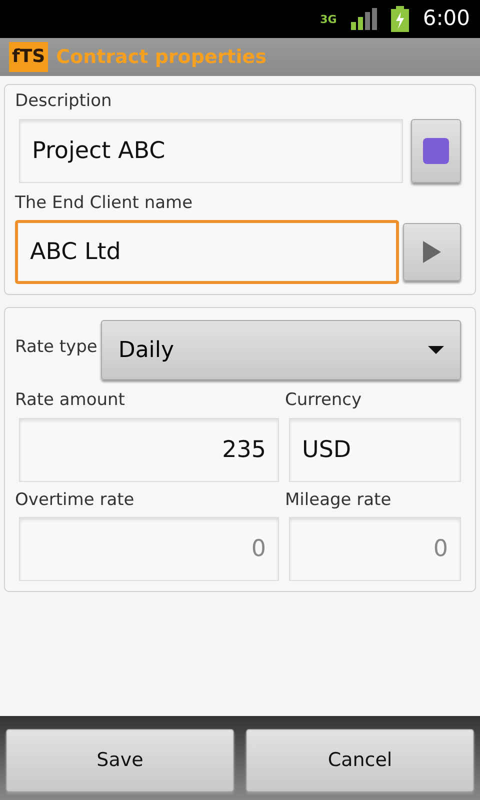  What do you see at coordinates (324, 400) in the screenshot?
I see `field-label: Currency` at bounding box center [324, 400].